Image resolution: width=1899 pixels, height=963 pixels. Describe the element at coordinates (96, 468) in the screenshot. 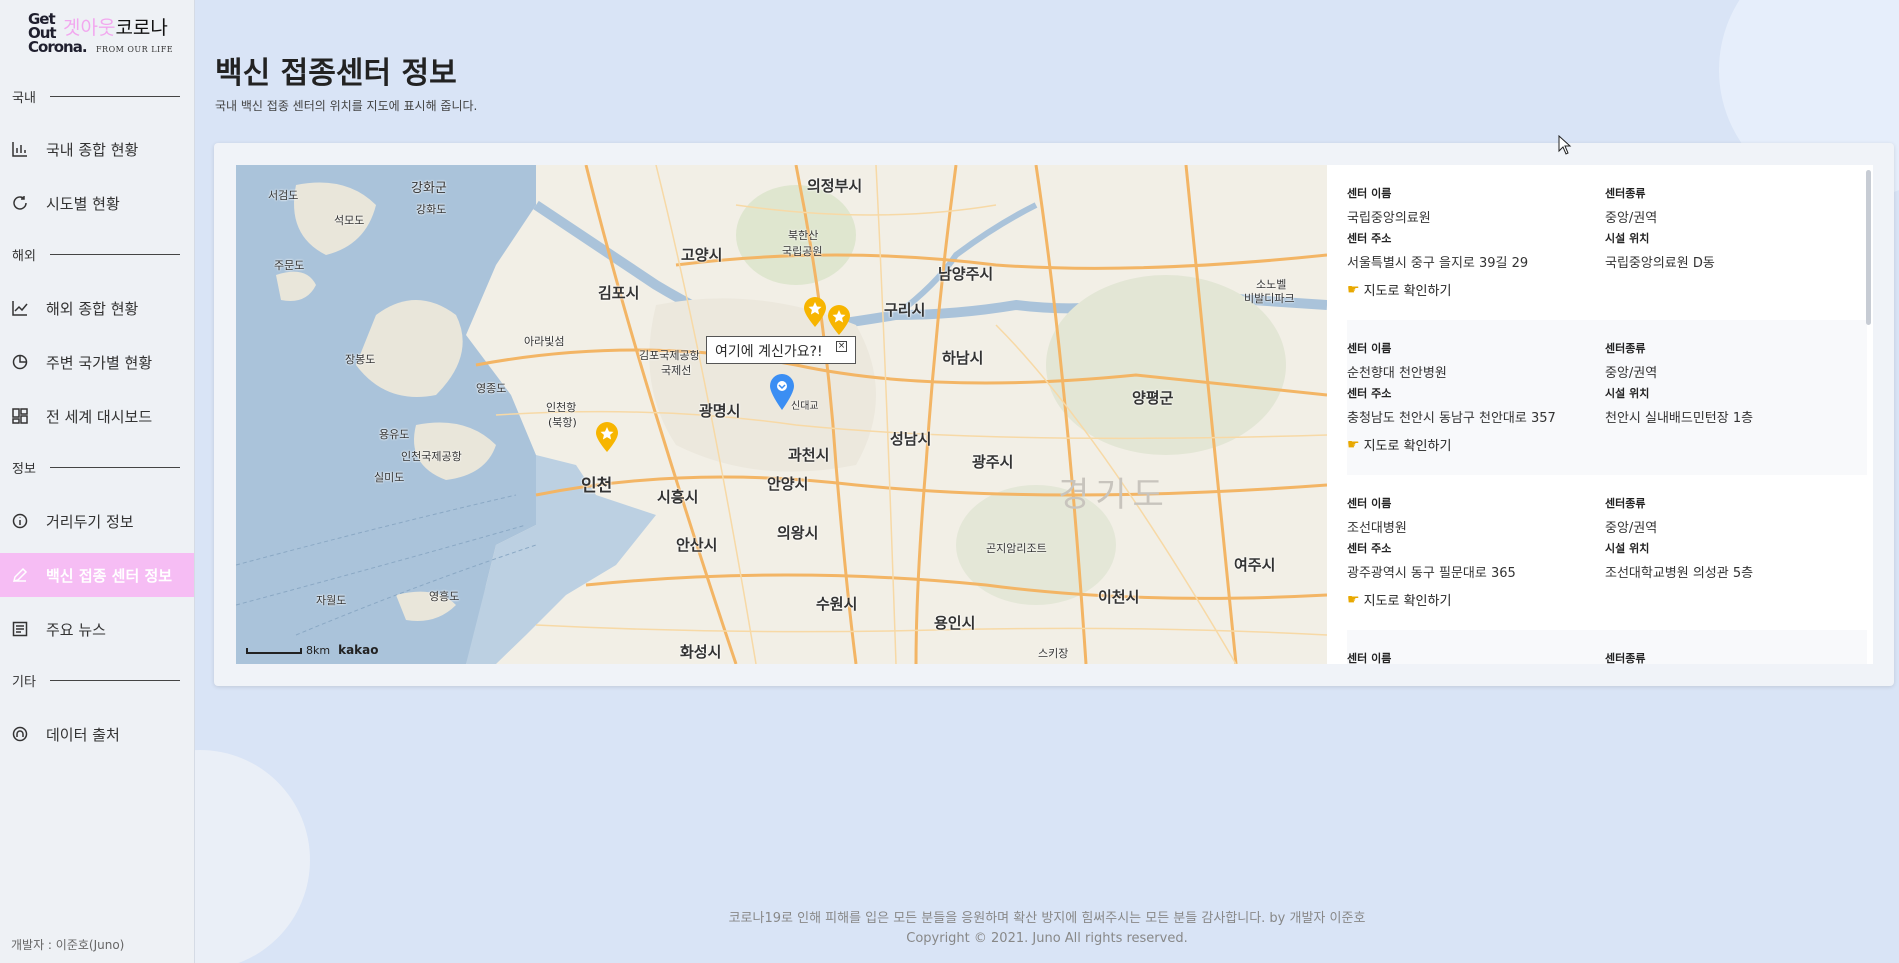

I see `section-info: 정보` at that location.